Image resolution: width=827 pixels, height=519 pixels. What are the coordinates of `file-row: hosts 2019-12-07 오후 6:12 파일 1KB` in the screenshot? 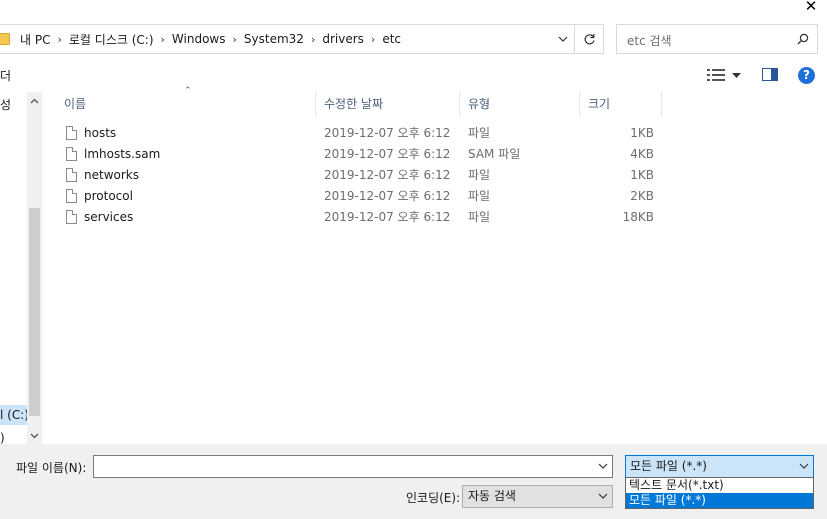 It's located at (434, 133).